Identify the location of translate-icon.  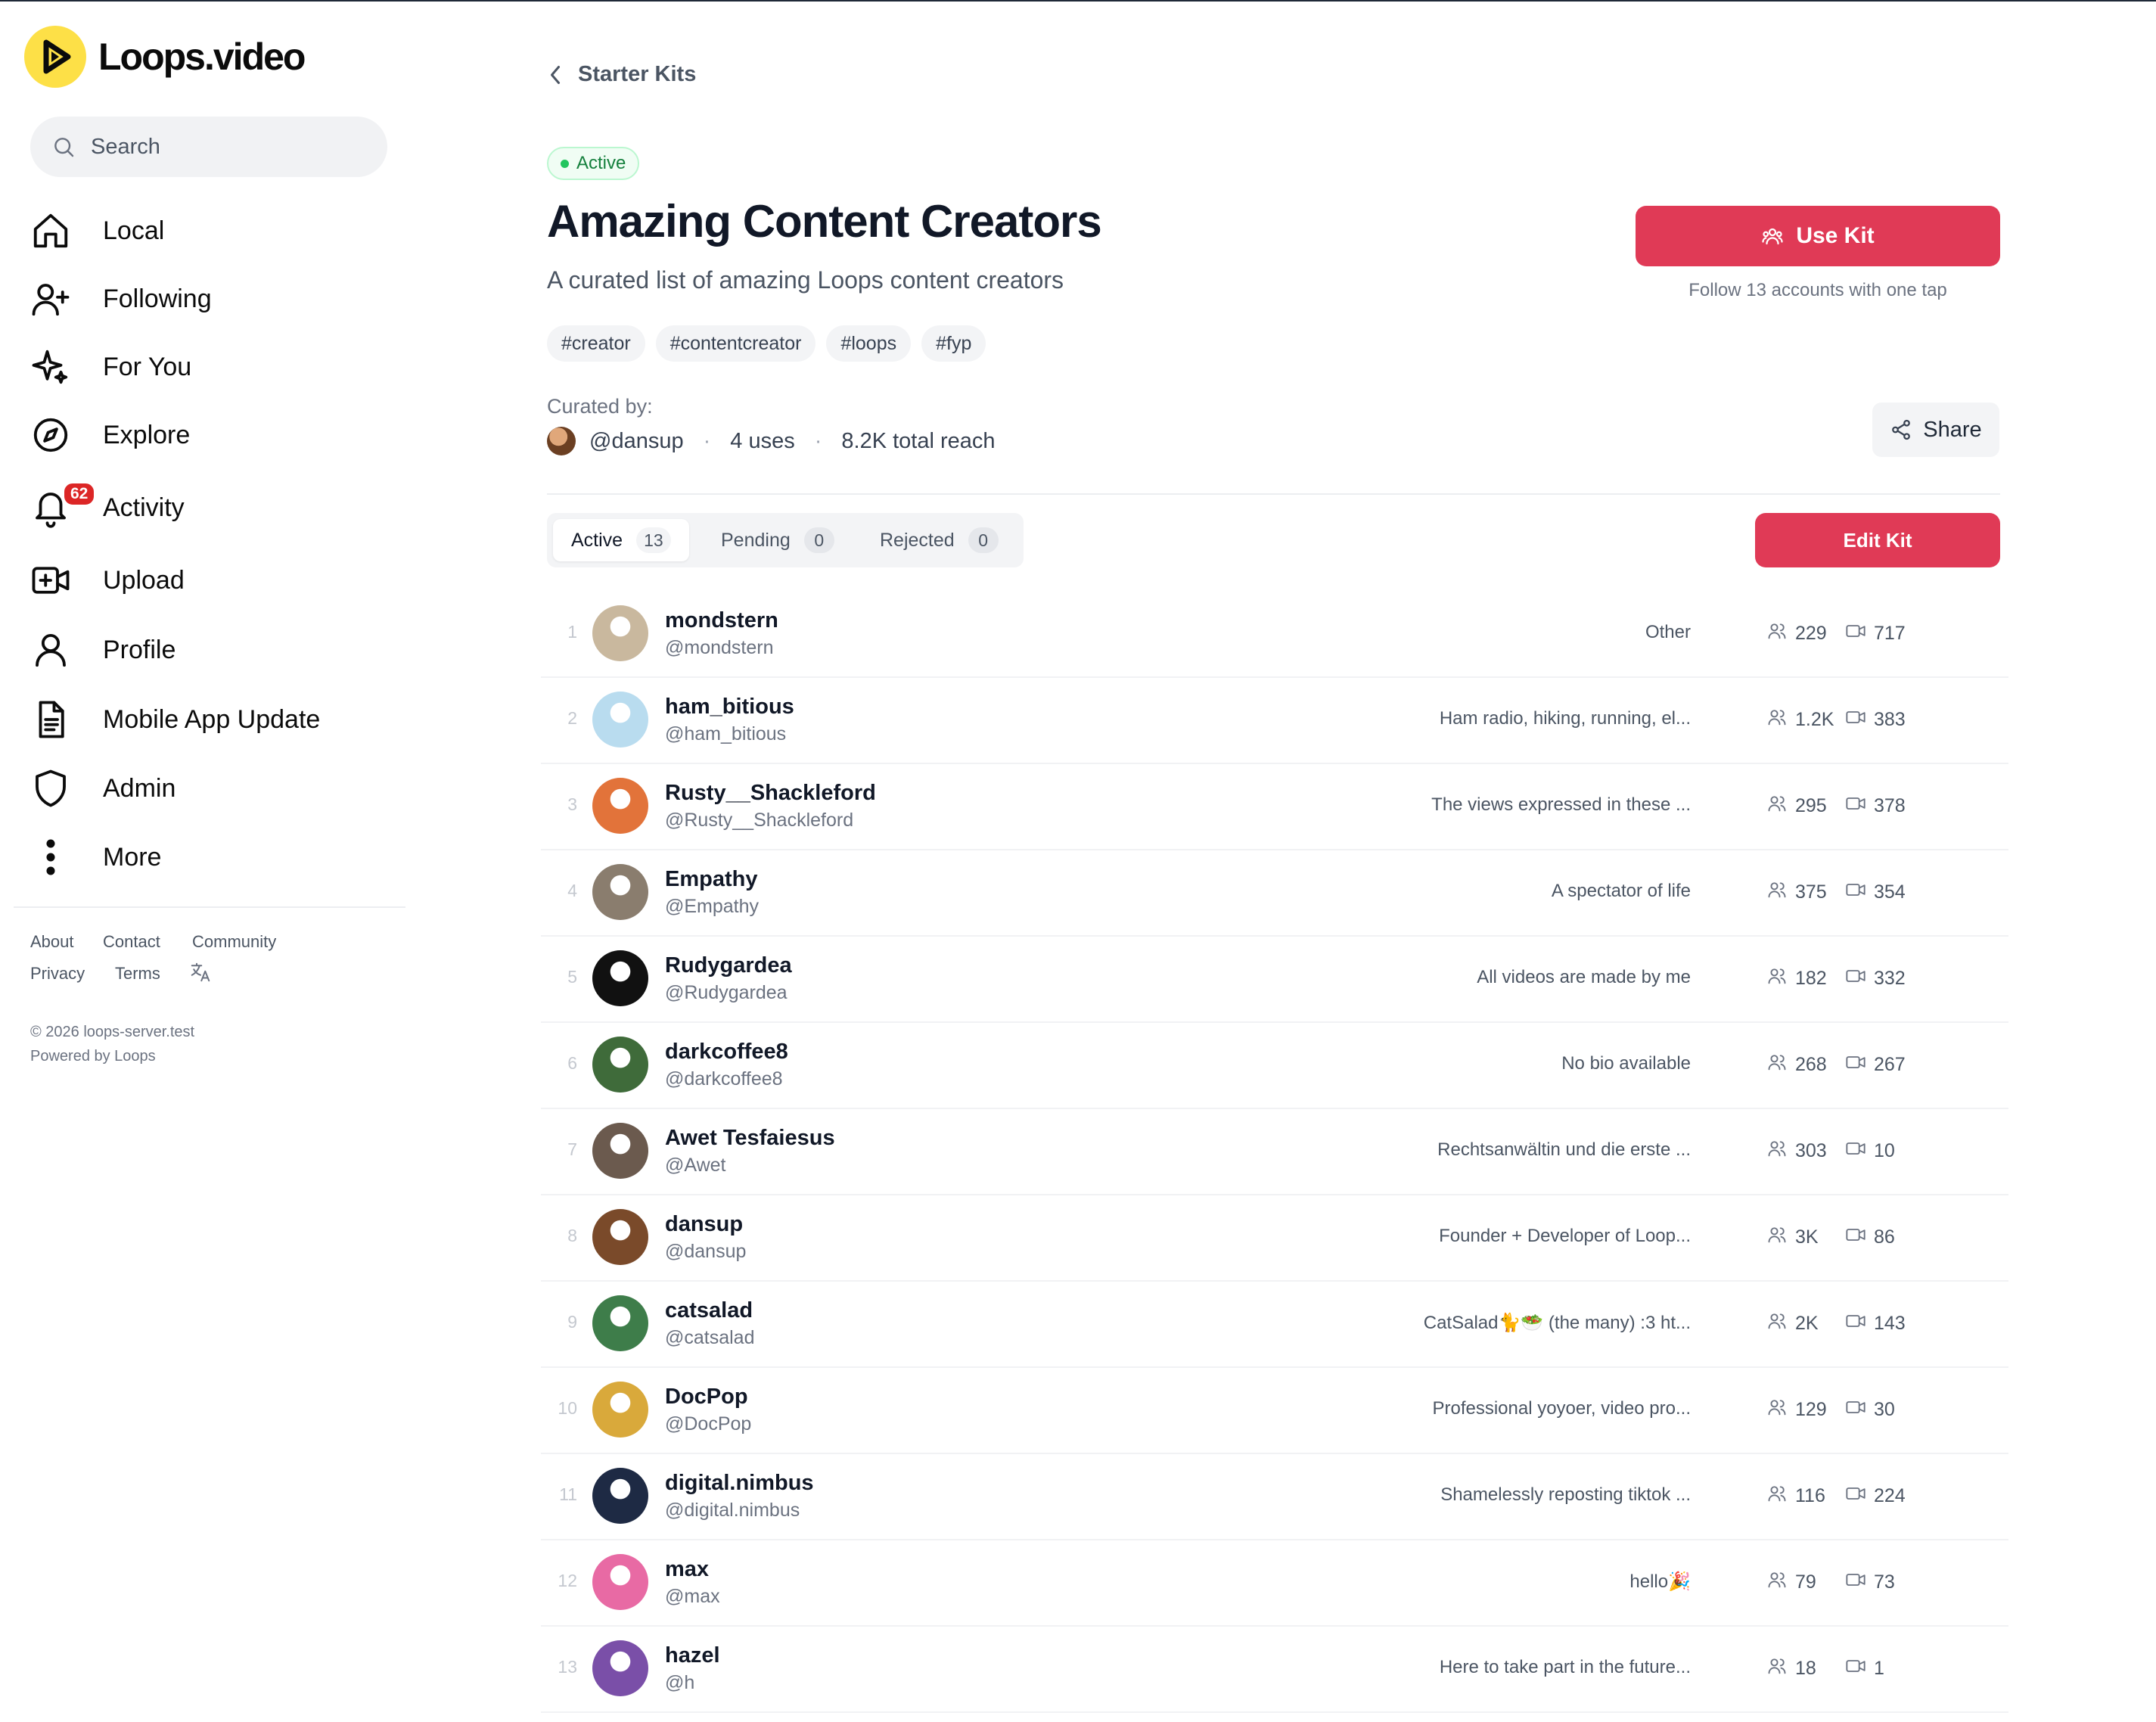
(200, 975).